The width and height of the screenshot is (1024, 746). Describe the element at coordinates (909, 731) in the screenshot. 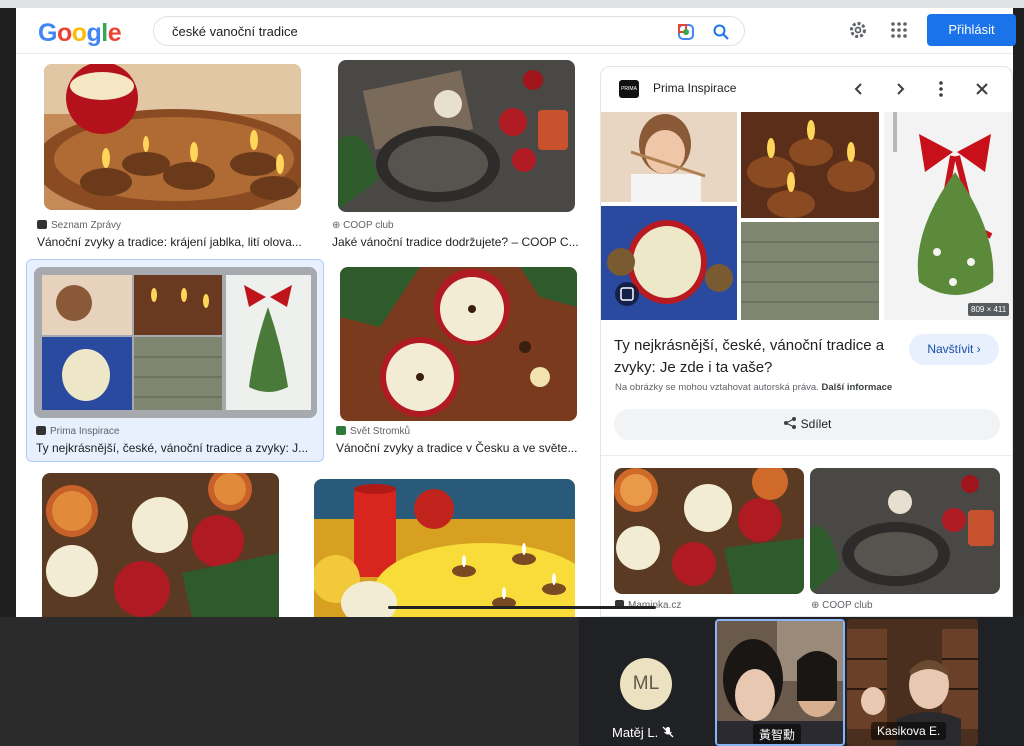

I see `participant-name: Kasikova E.` at that location.